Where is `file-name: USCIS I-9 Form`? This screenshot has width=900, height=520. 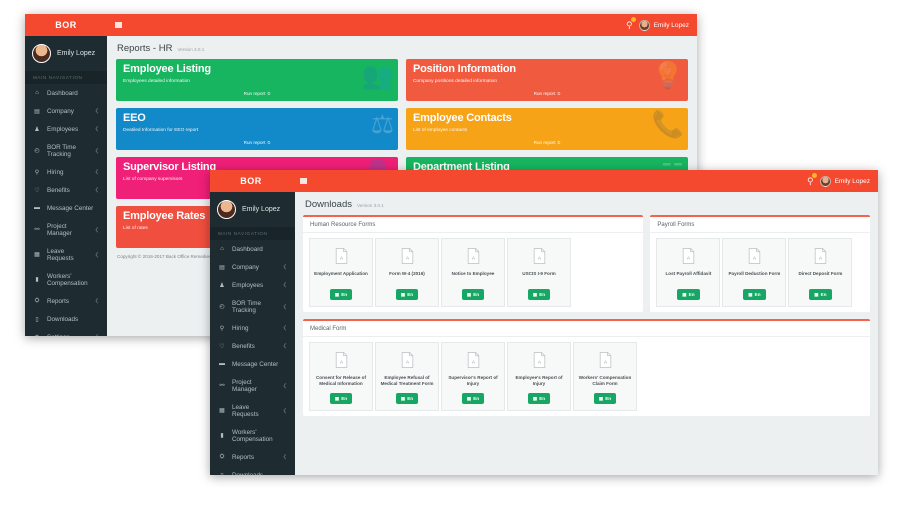 file-name: USCIS I-9 Form is located at coordinates (539, 273).